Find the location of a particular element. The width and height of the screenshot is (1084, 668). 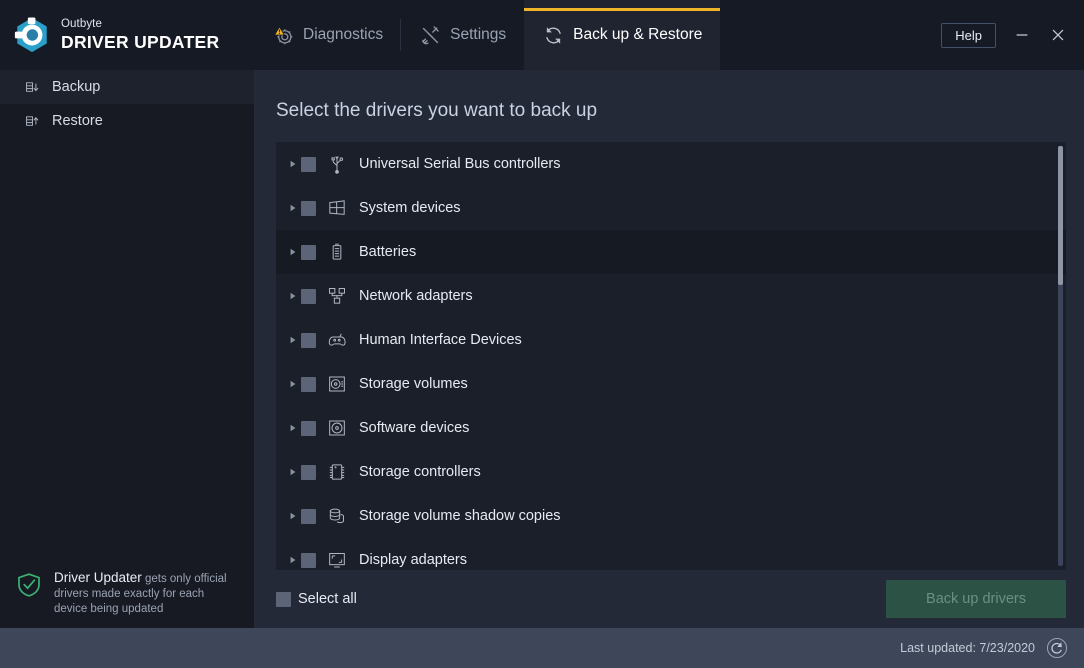

row-label: Universal Serial Bus controllers is located at coordinates (460, 164).